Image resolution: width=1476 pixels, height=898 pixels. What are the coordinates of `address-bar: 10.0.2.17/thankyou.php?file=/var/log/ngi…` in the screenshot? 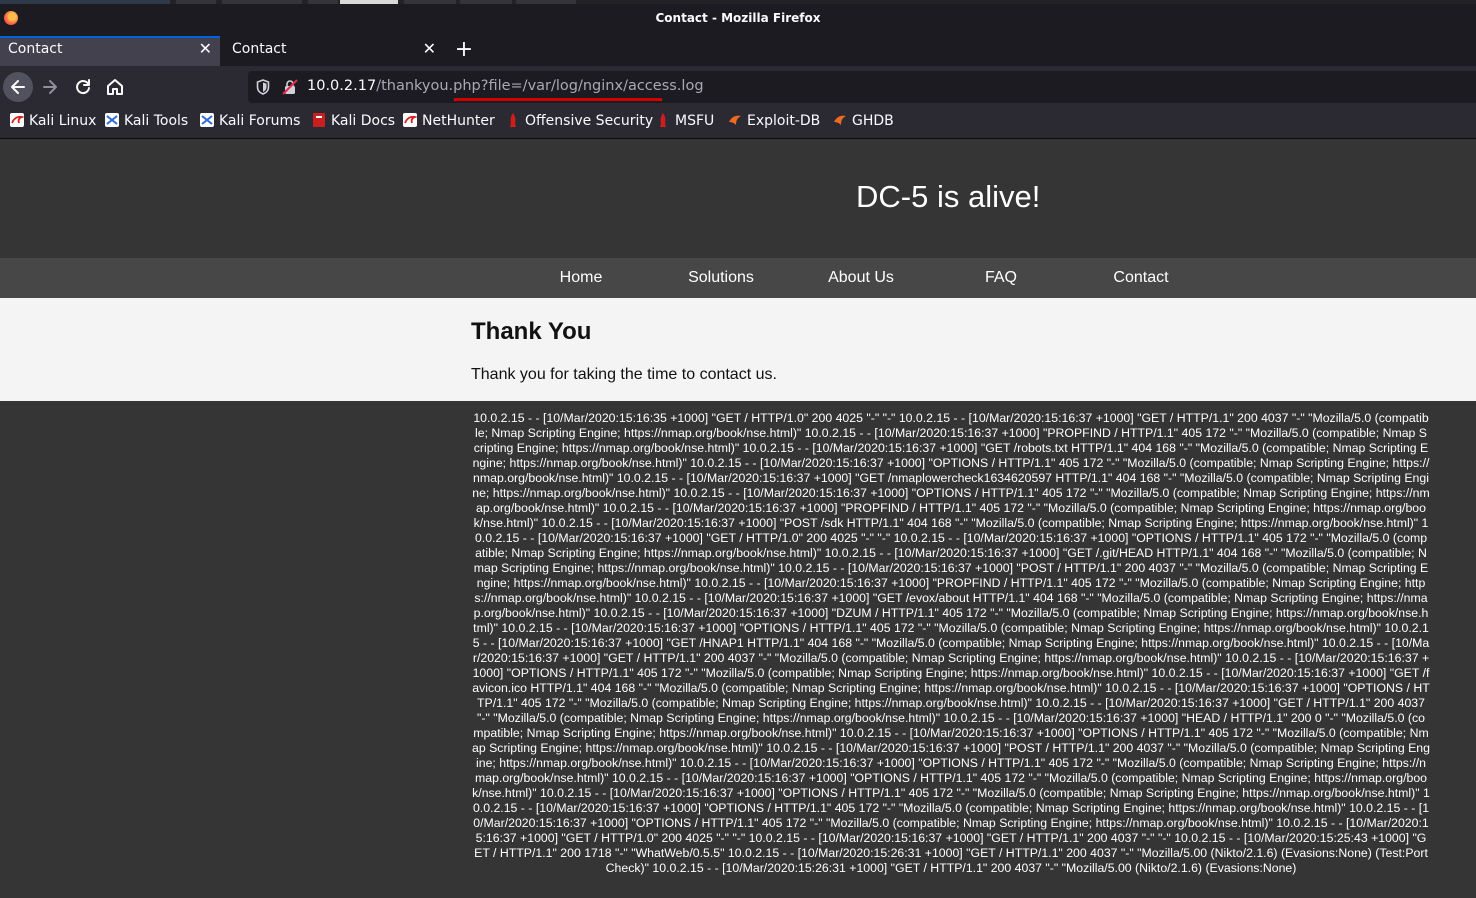 It's located at (862, 87).